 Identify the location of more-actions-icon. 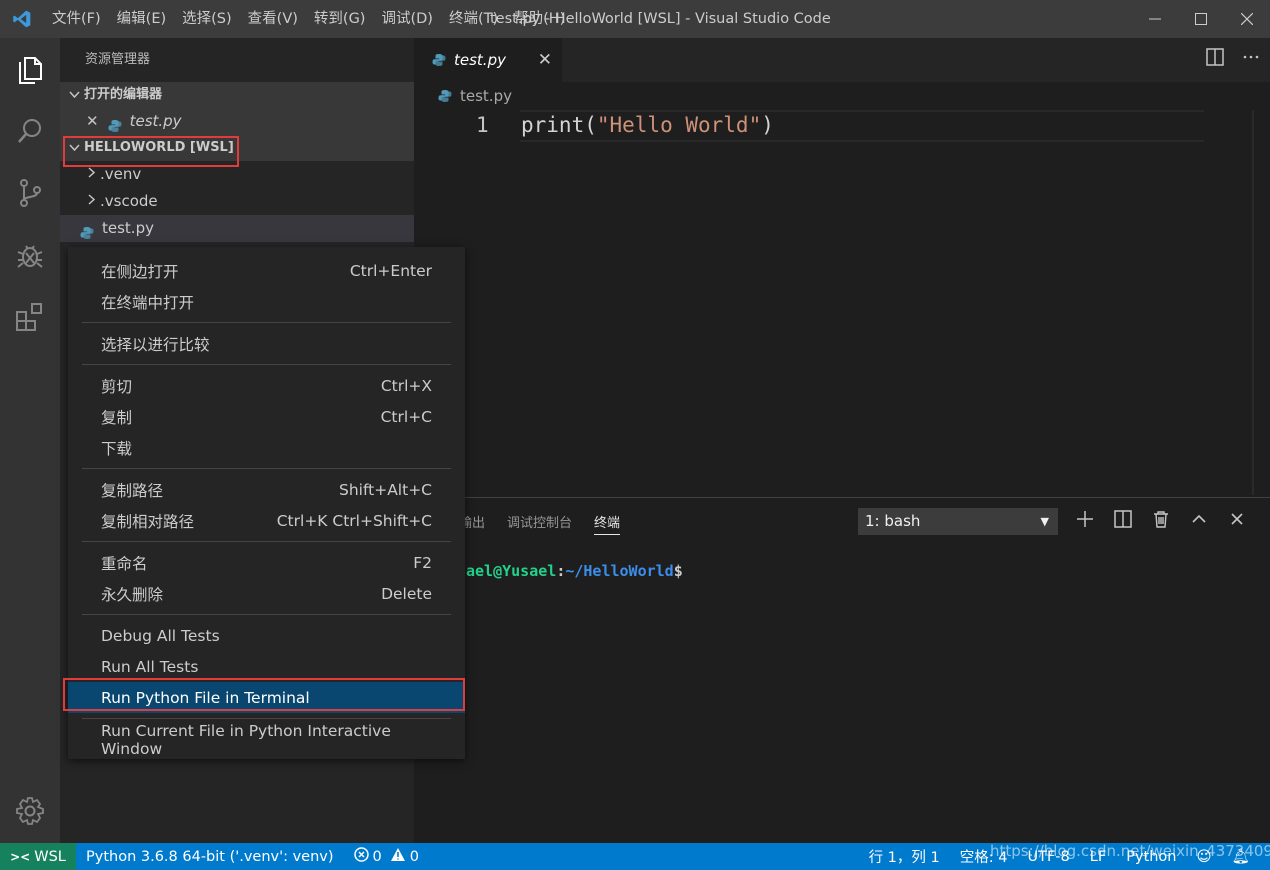
(1251, 59).